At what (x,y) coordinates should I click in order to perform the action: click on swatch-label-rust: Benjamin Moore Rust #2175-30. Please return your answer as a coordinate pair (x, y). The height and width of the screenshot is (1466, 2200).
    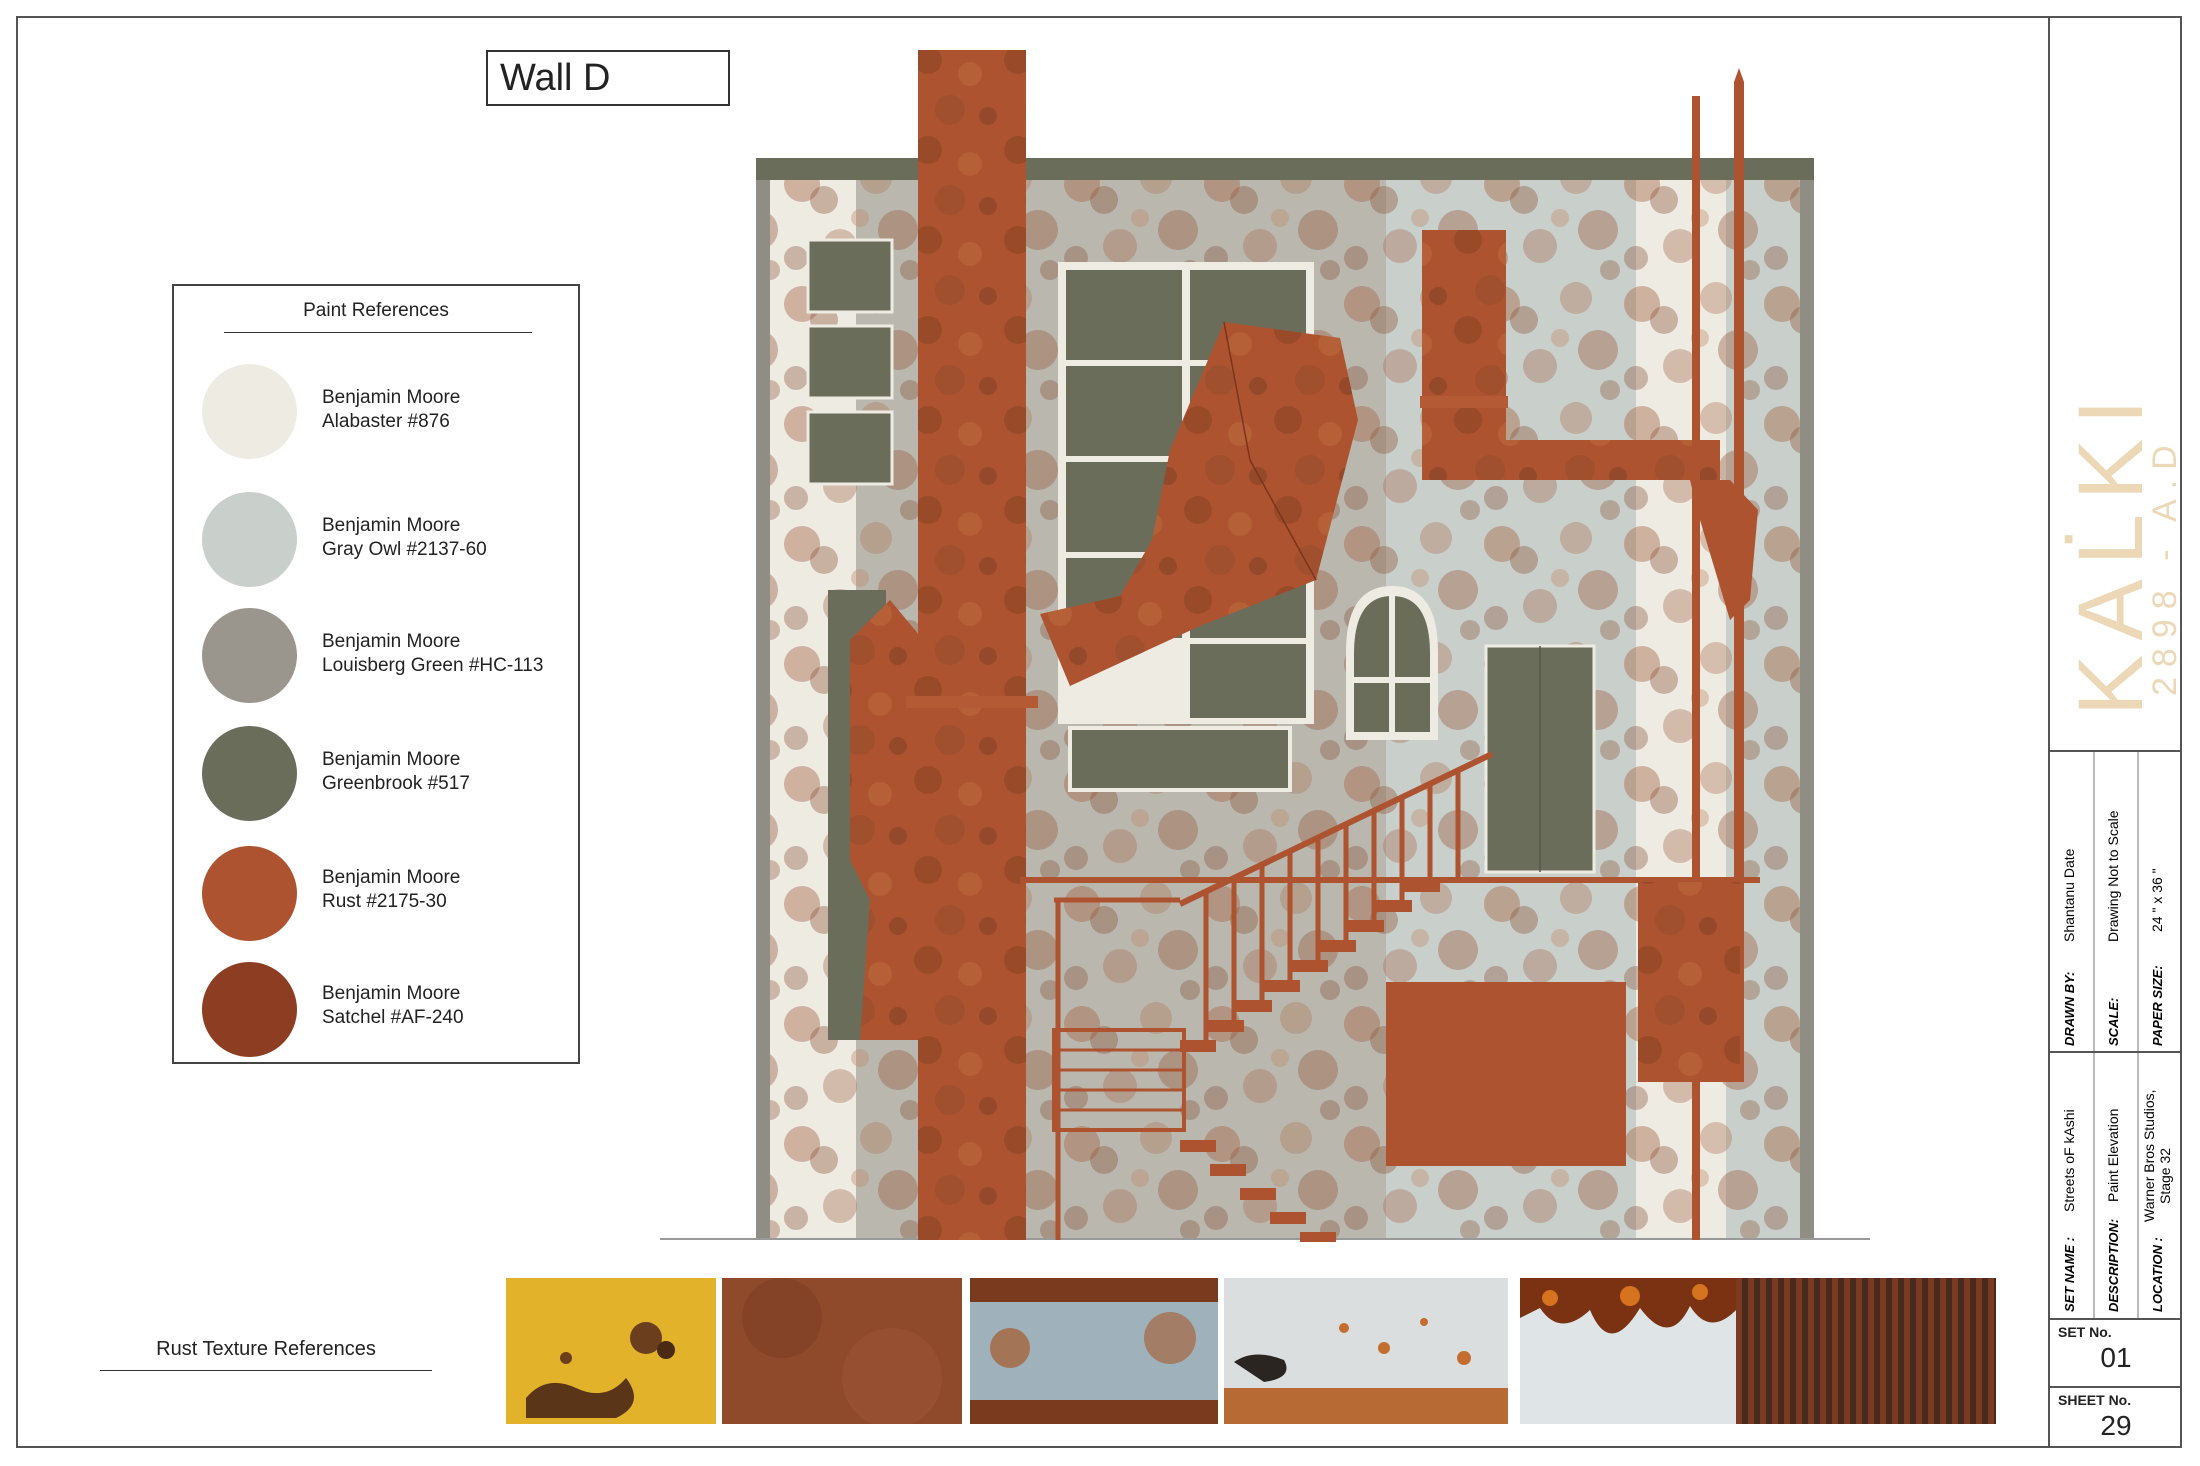
    Looking at the image, I should click on (391, 889).